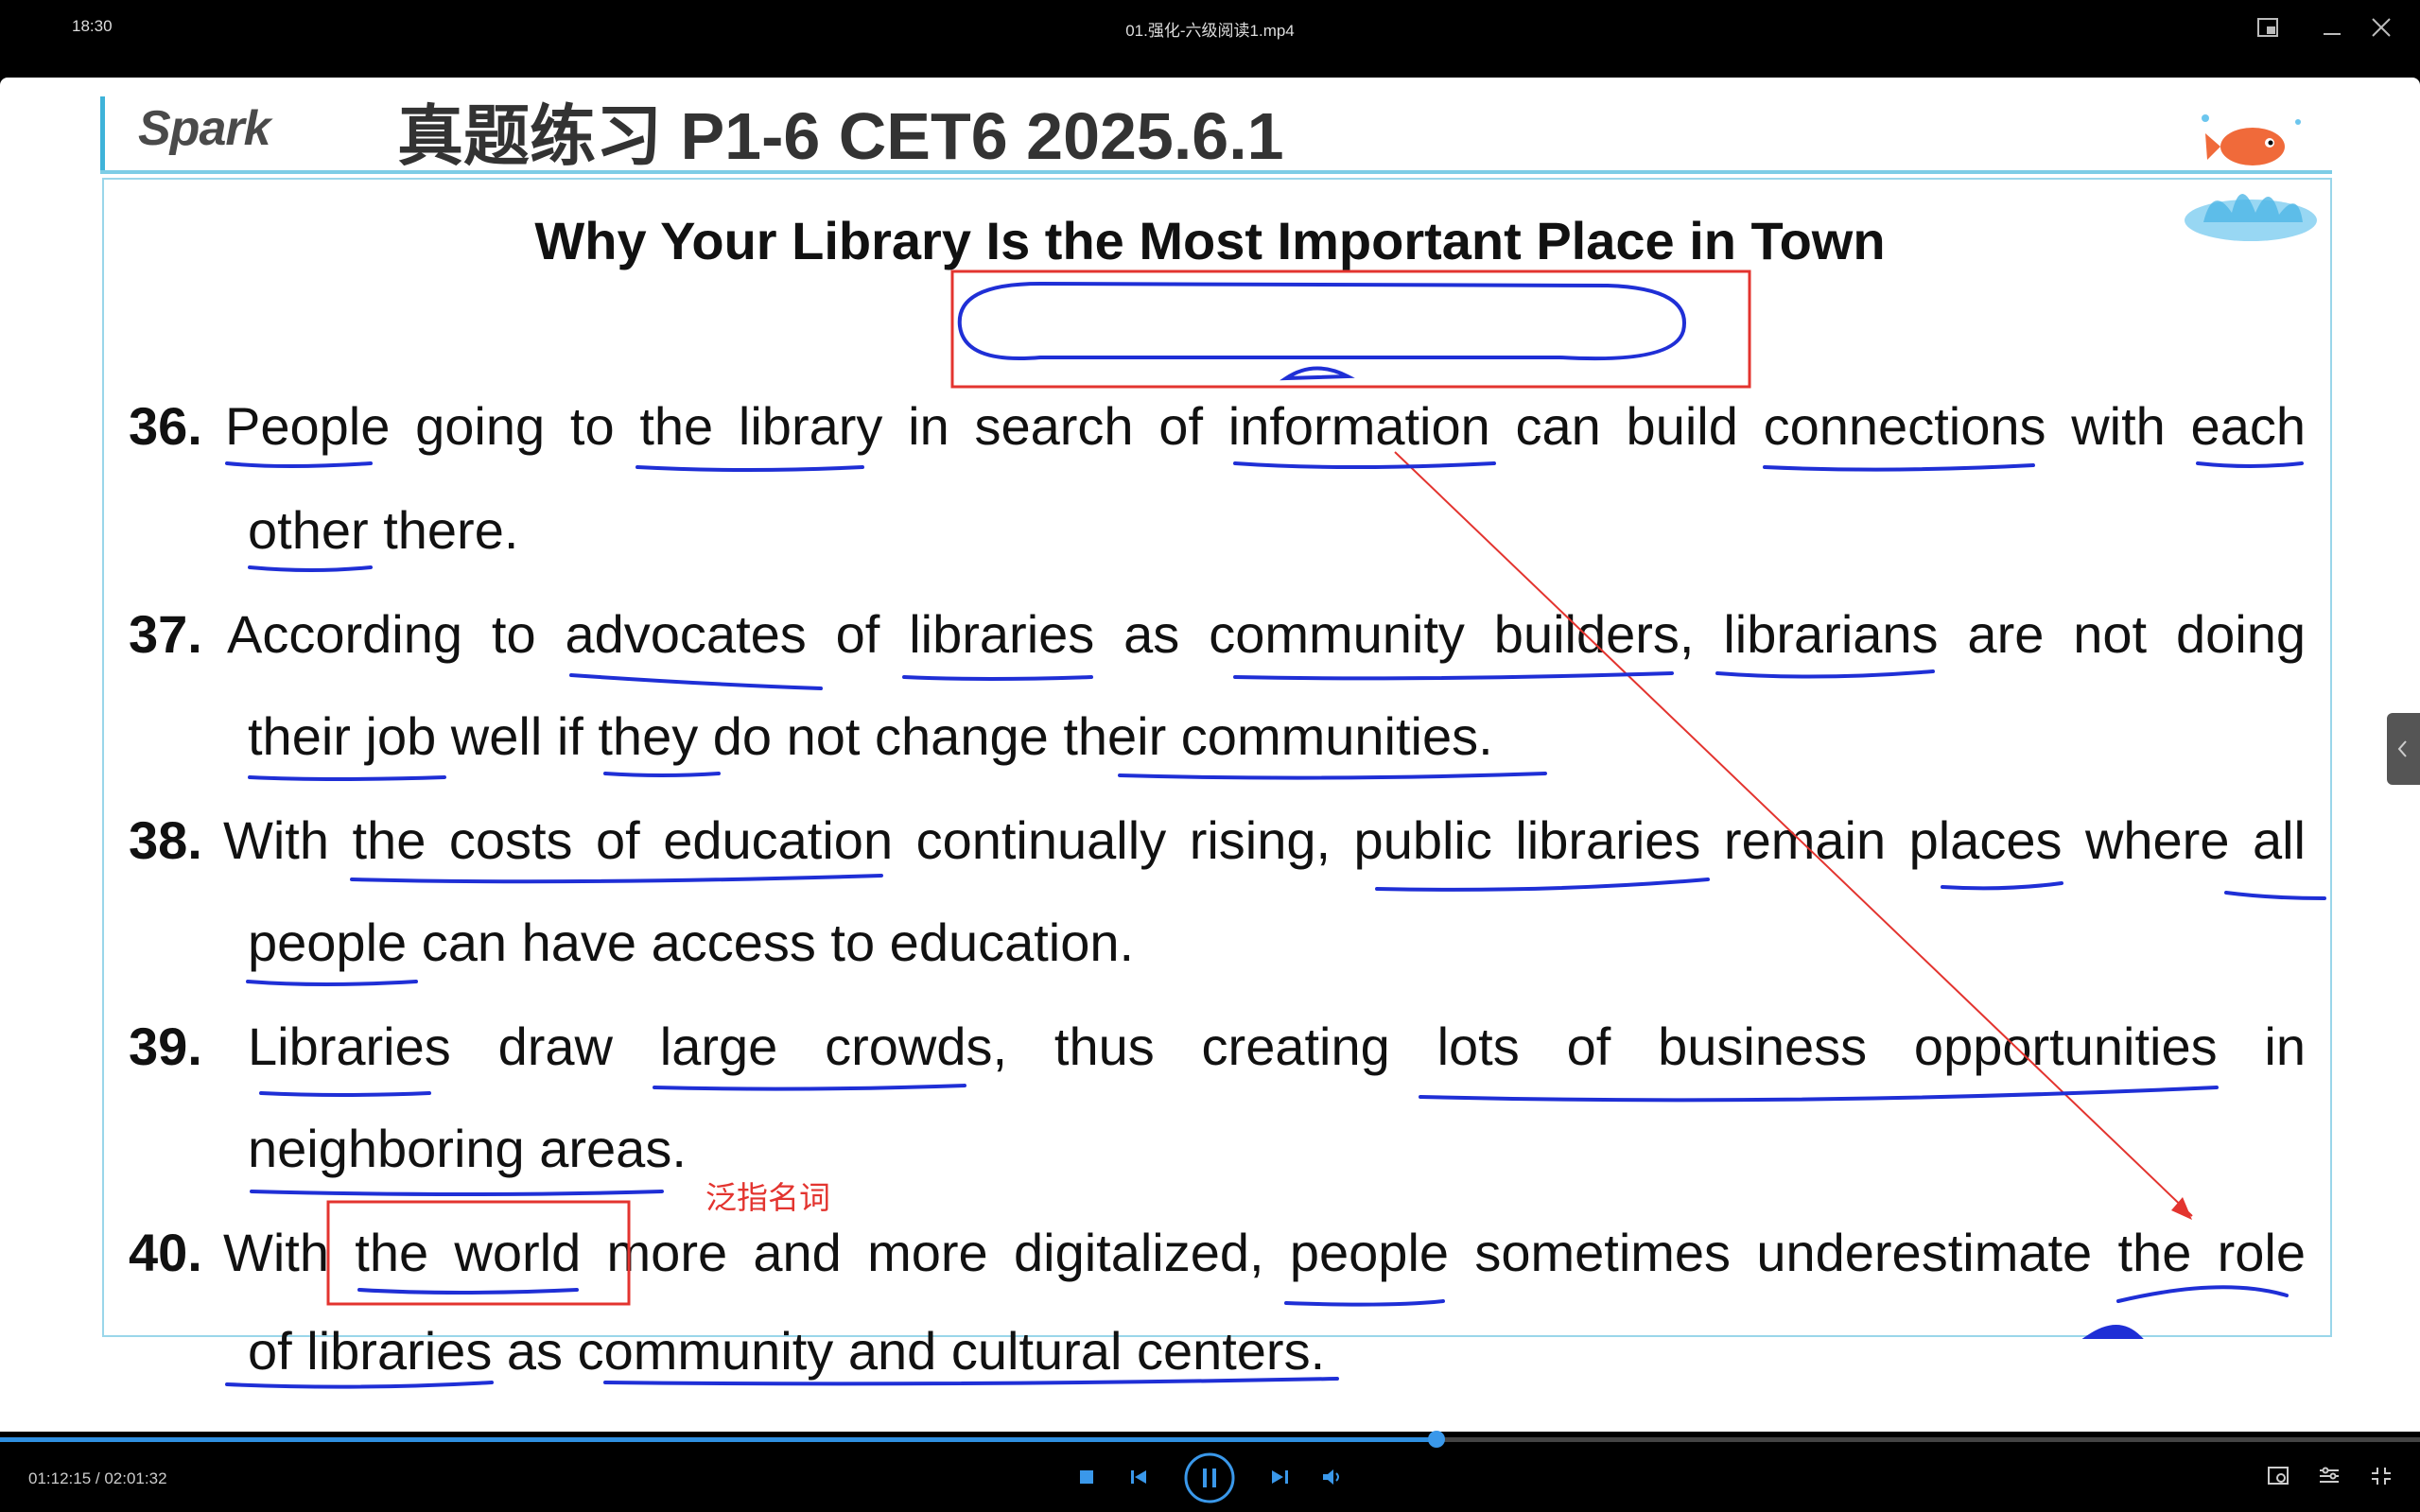 The height and width of the screenshot is (1512, 2420). What do you see at coordinates (1209, 1480) in the screenshot?
I see `pause-button` at bounding box center [1209, 1480].